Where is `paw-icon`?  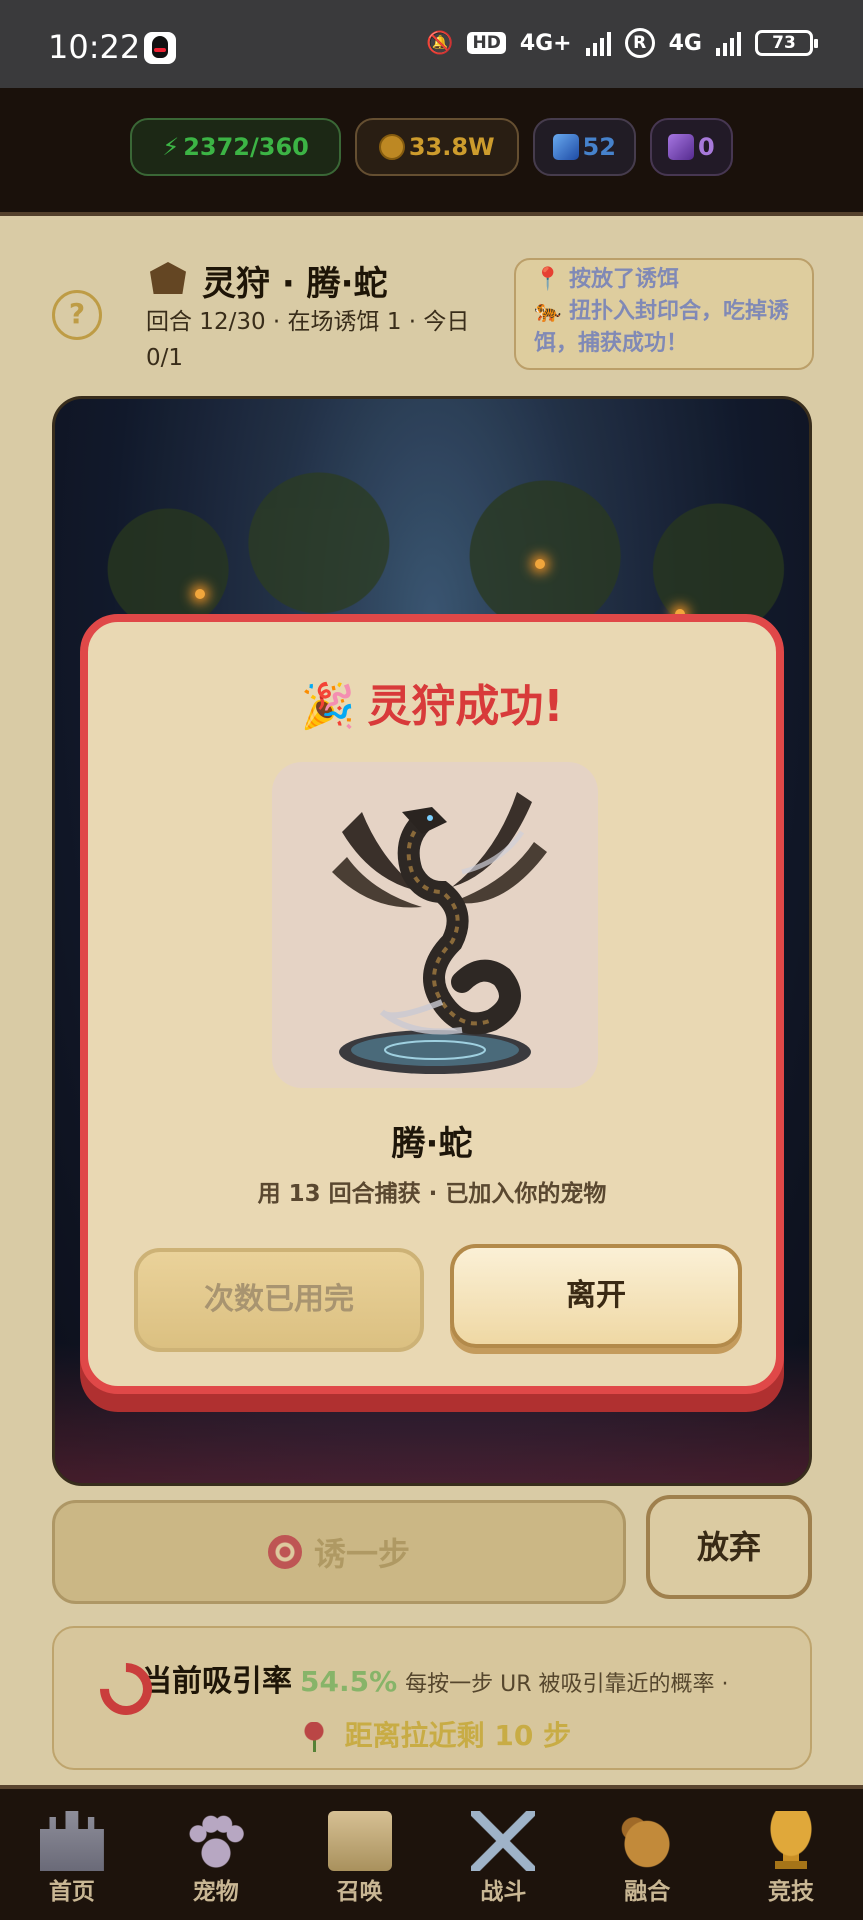
paw-icon is located at coordinates (215, 1841).